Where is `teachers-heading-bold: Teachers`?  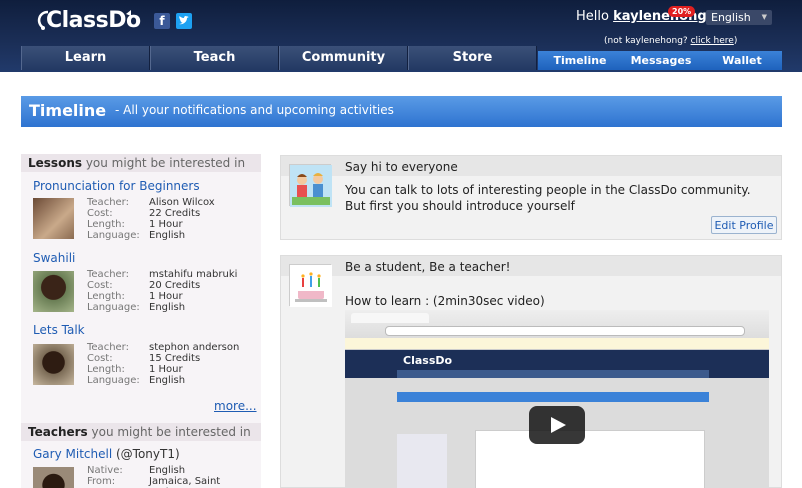
teachers-heading-bold: Teachers is located at coordinates (58, 432).